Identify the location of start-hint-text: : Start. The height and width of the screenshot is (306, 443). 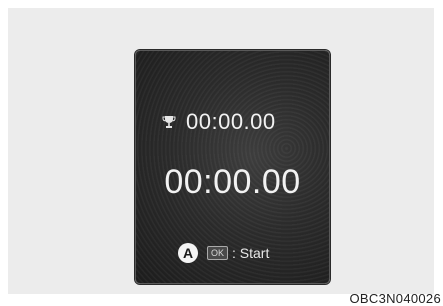
(251, 253).